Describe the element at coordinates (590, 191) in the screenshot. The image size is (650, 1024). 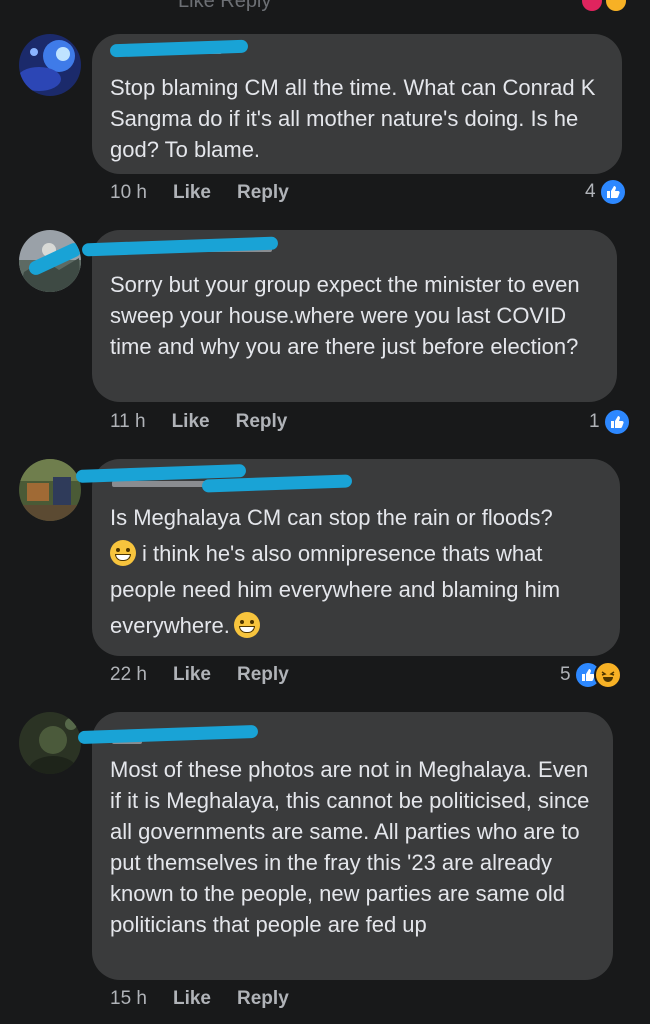
I see `reaction-count: 4` at that location.